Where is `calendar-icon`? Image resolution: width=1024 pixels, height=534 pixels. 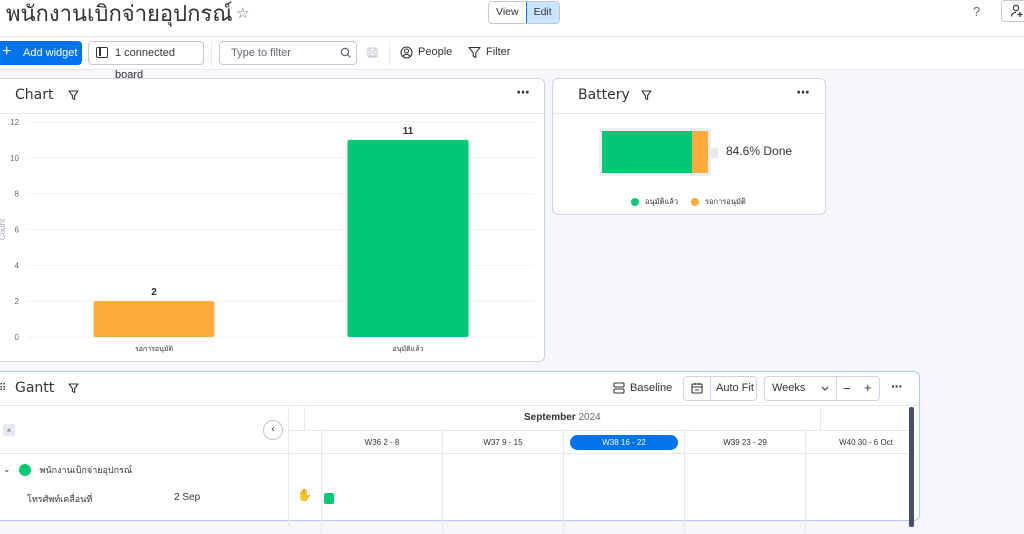 calendar-icon is located at coordinates (697, 388).